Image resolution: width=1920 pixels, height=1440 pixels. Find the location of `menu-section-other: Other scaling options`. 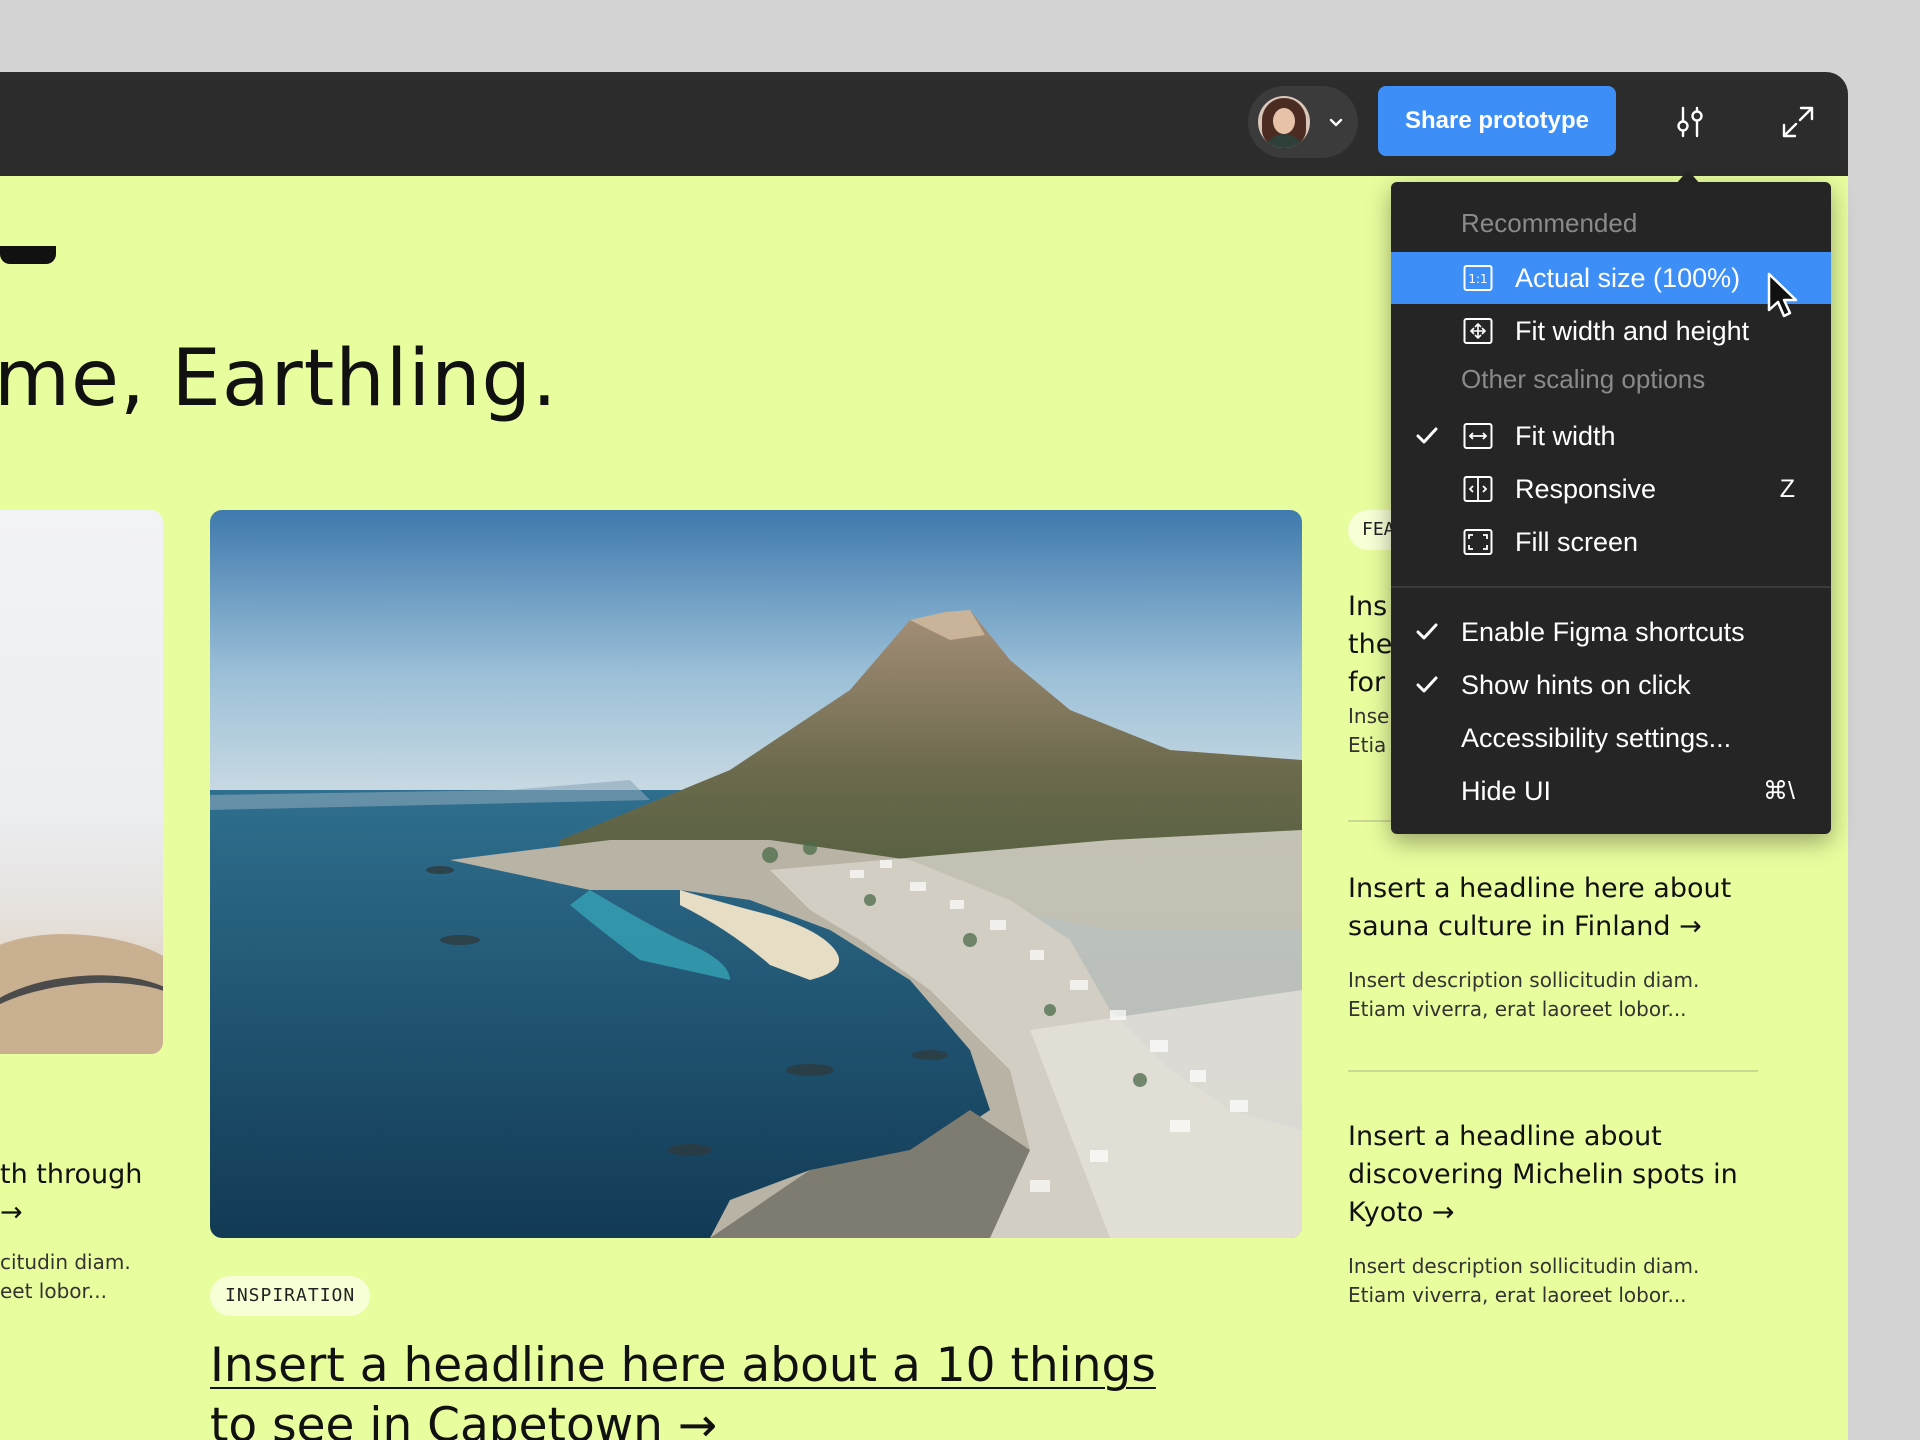

menu-section-other: Other scaling options is located at coordinates (1583, 379).